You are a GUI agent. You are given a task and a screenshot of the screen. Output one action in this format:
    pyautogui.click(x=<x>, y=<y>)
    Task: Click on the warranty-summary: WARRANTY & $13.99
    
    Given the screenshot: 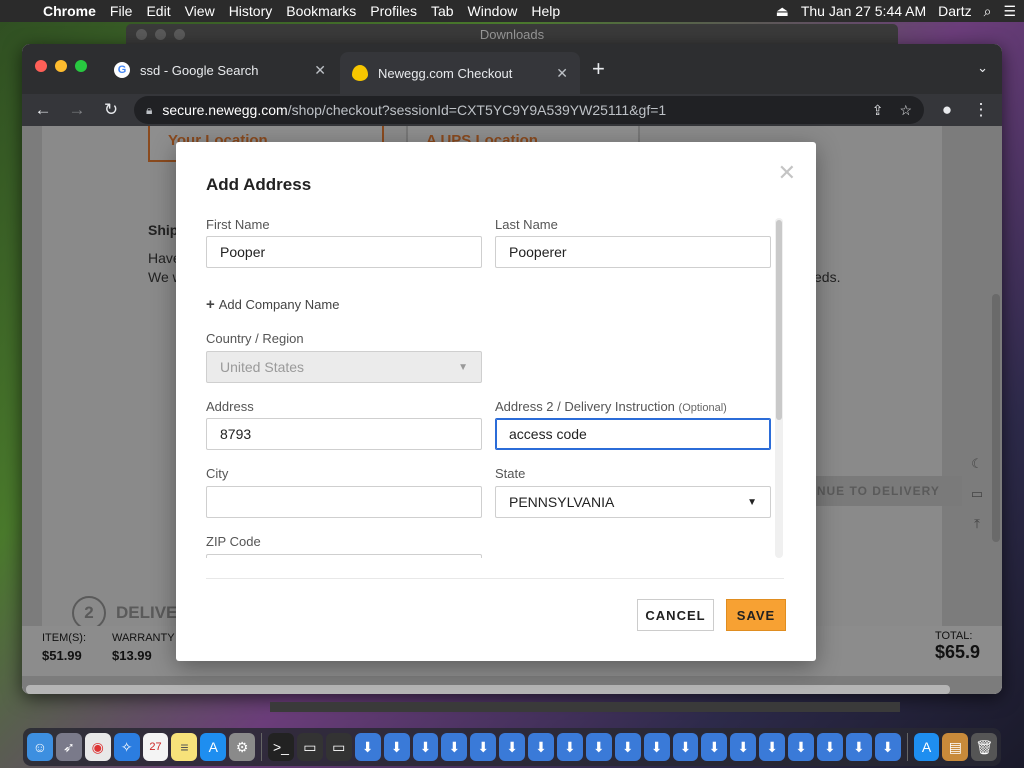 What is the action you would take?
    pyautogui.click(x=148, y=647)
    